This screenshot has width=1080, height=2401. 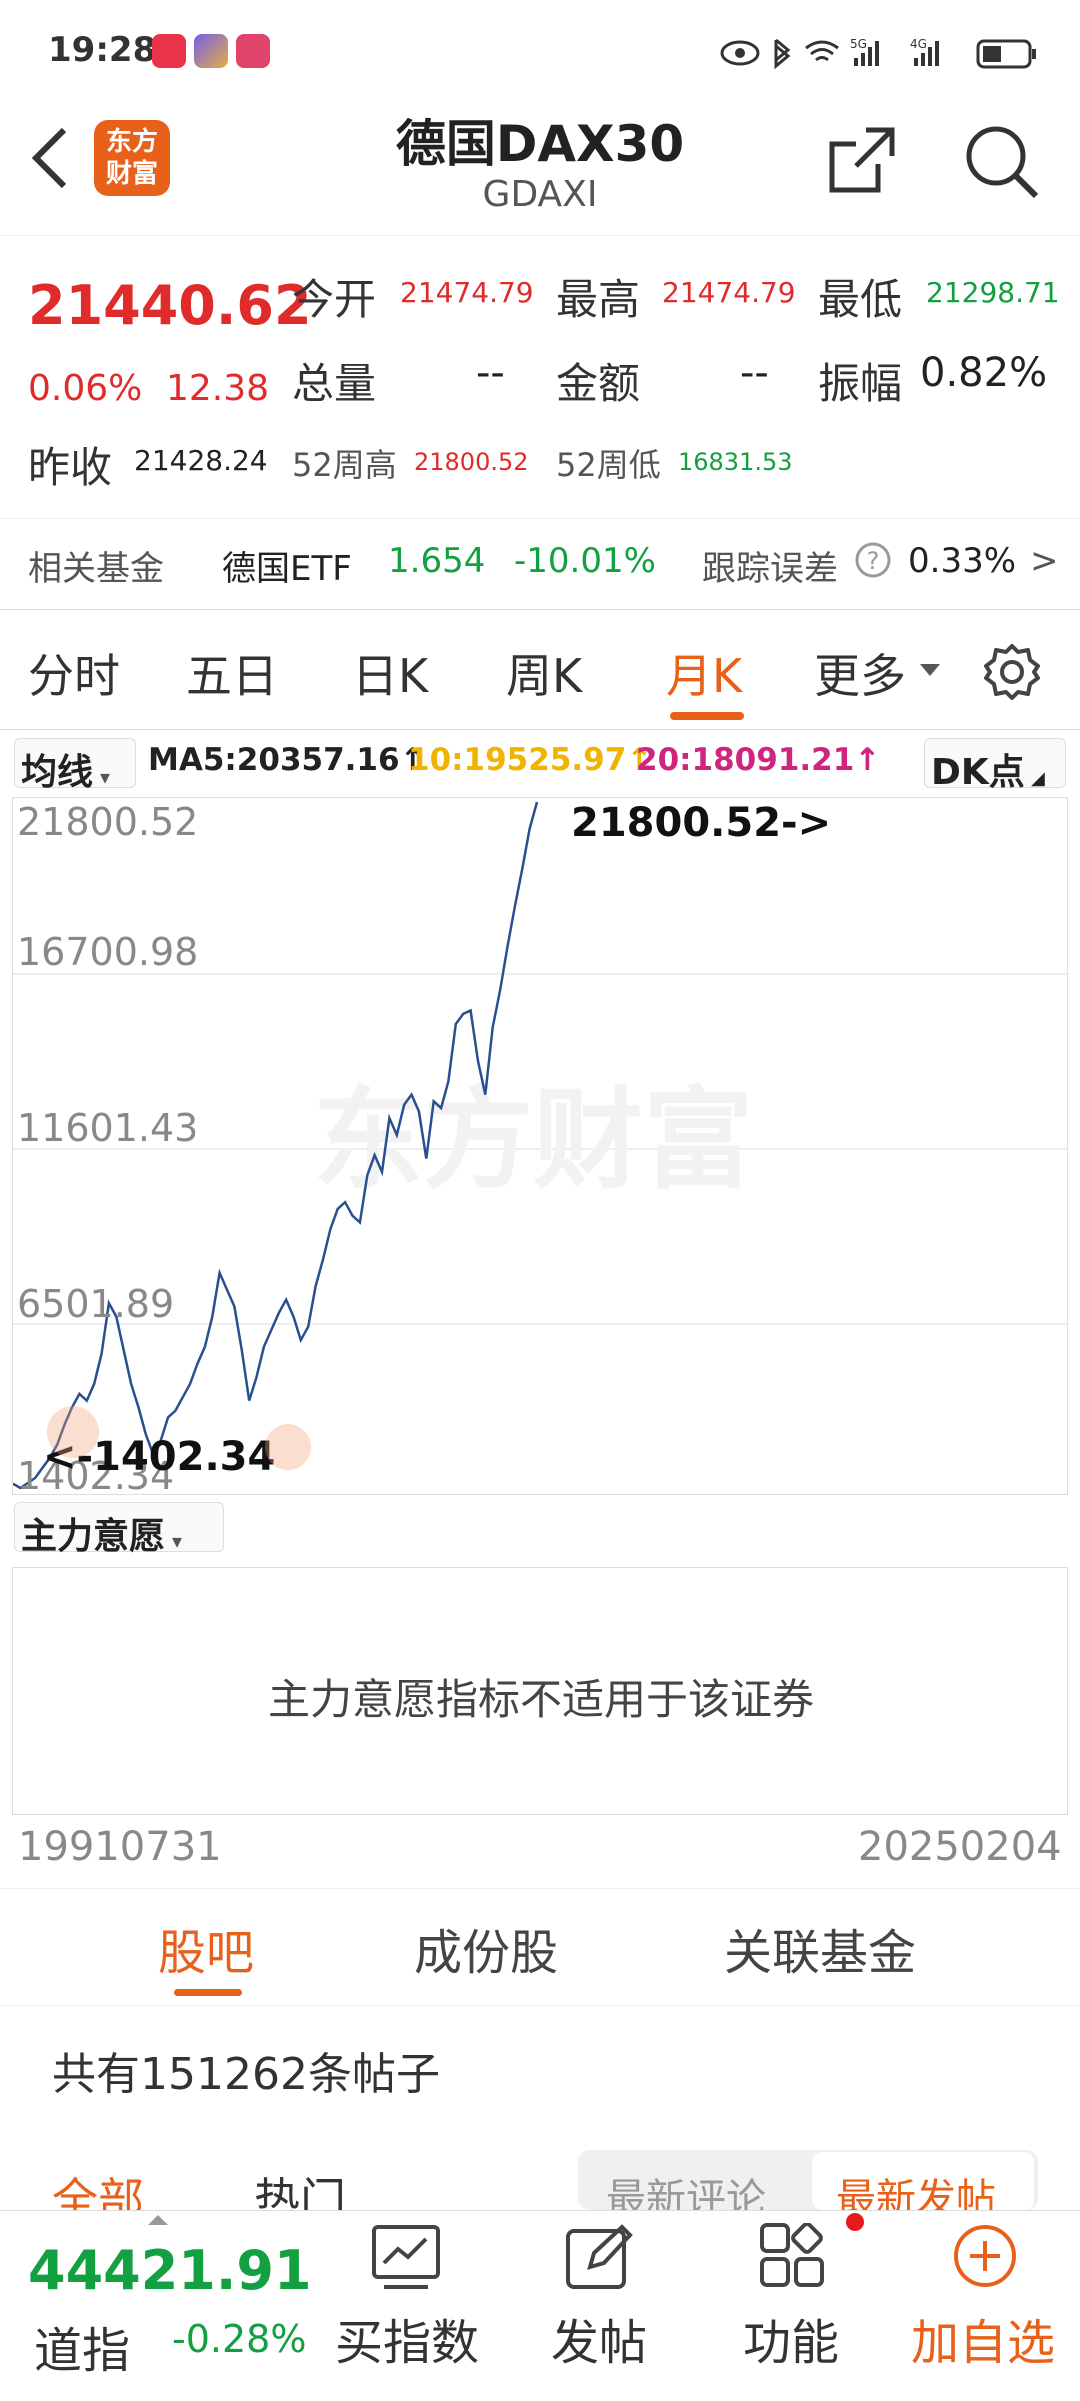 What do you see at coordinates (169, 51) in the screenshot?
I see `app-notification-icon` at bounding box center [169, 51].